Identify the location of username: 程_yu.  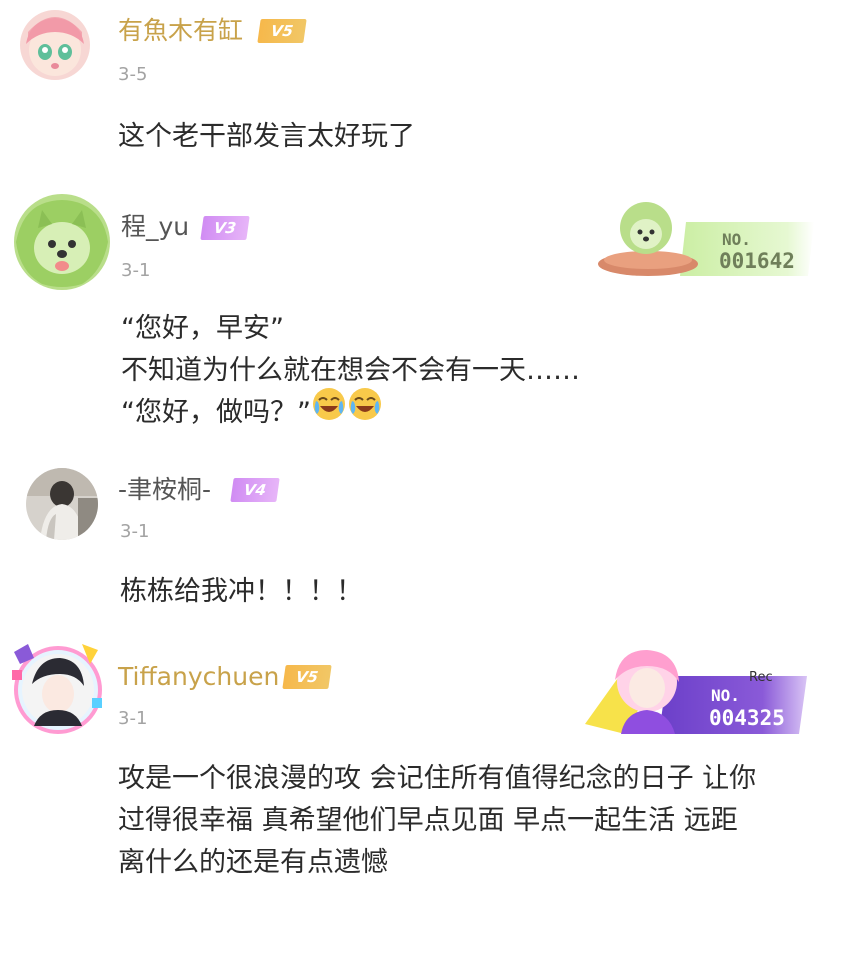
(155, 227).